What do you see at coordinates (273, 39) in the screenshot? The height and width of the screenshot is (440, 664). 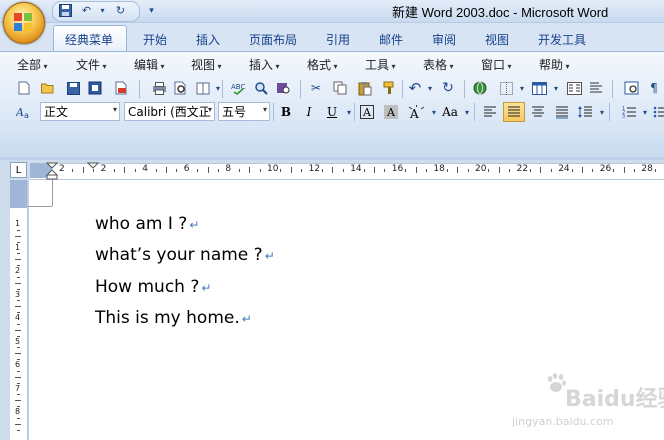 I see `tab-page-layout: 页面布局` at bounding box center [273, 39].